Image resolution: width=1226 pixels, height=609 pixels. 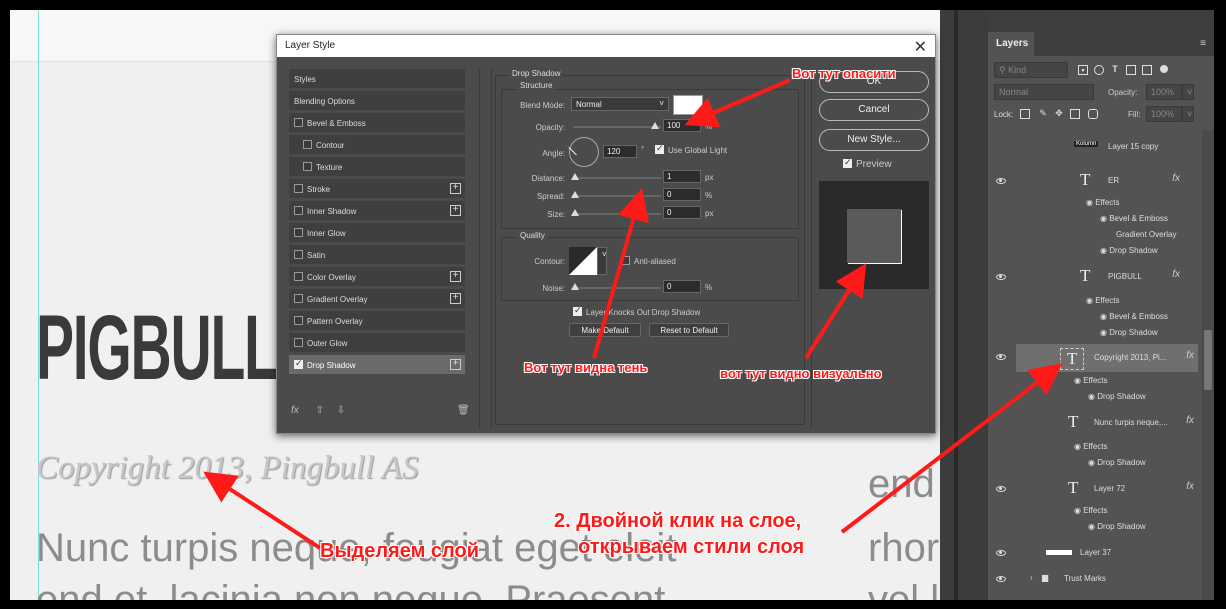 What do you see at coordinates (678, 521) in the screenshot?
I see `annotation-double-click-line1: 2. Двойной клик на слое,` at bounding box center [678, 521].